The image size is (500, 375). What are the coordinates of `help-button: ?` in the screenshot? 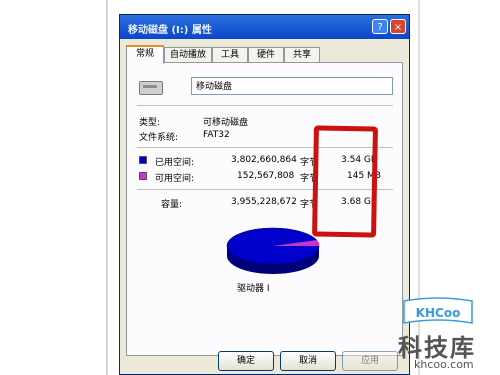 It's located at (380, 26).